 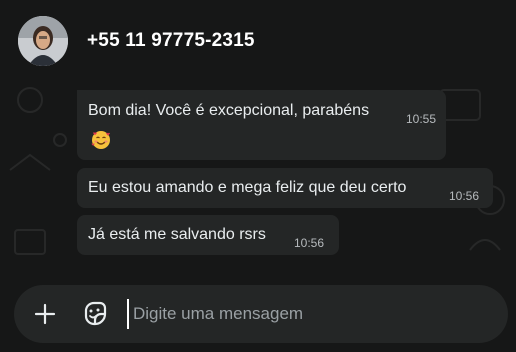 I want to click on plus-icon, so click(x=45, y=314).